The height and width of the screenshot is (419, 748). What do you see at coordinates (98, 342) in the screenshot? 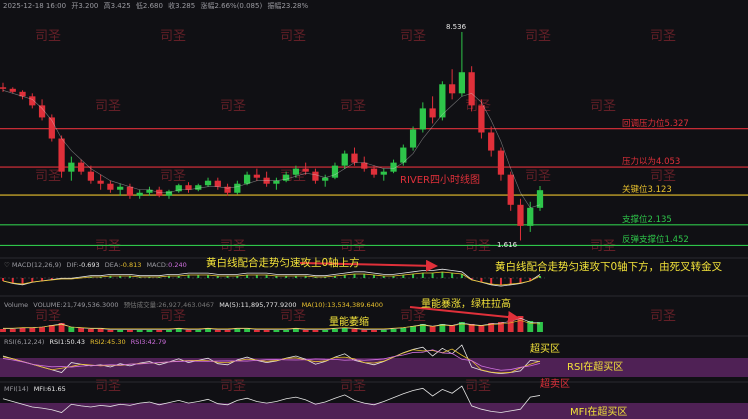
I see `rsi2-label: RSI2:` at bounding box center [98, 342].